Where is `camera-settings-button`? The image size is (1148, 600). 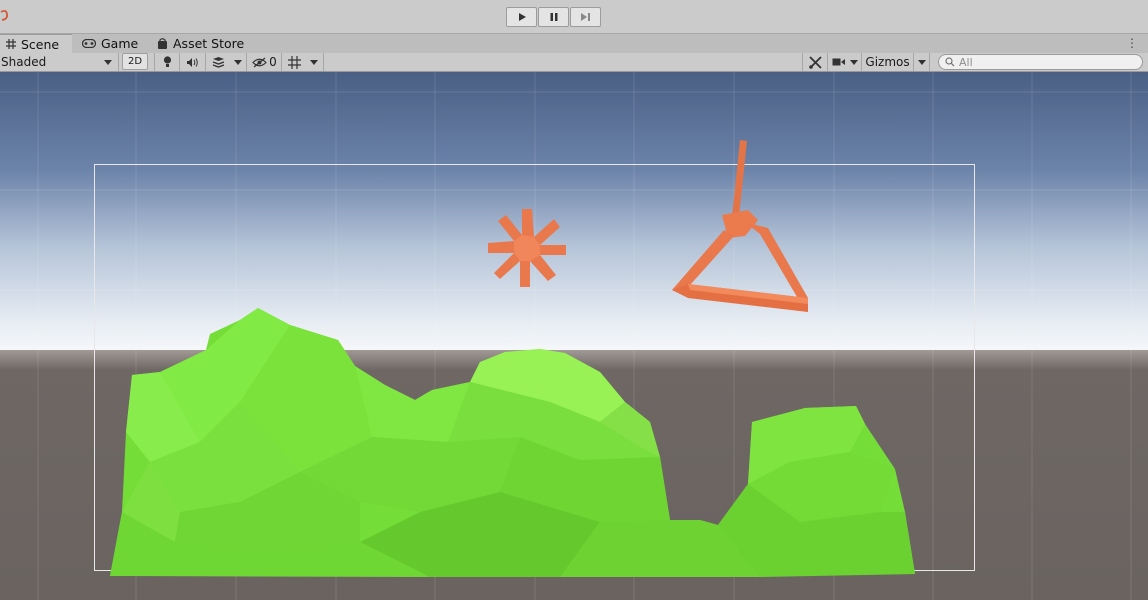
camera-settings-button is located at coordinates (845, 62).